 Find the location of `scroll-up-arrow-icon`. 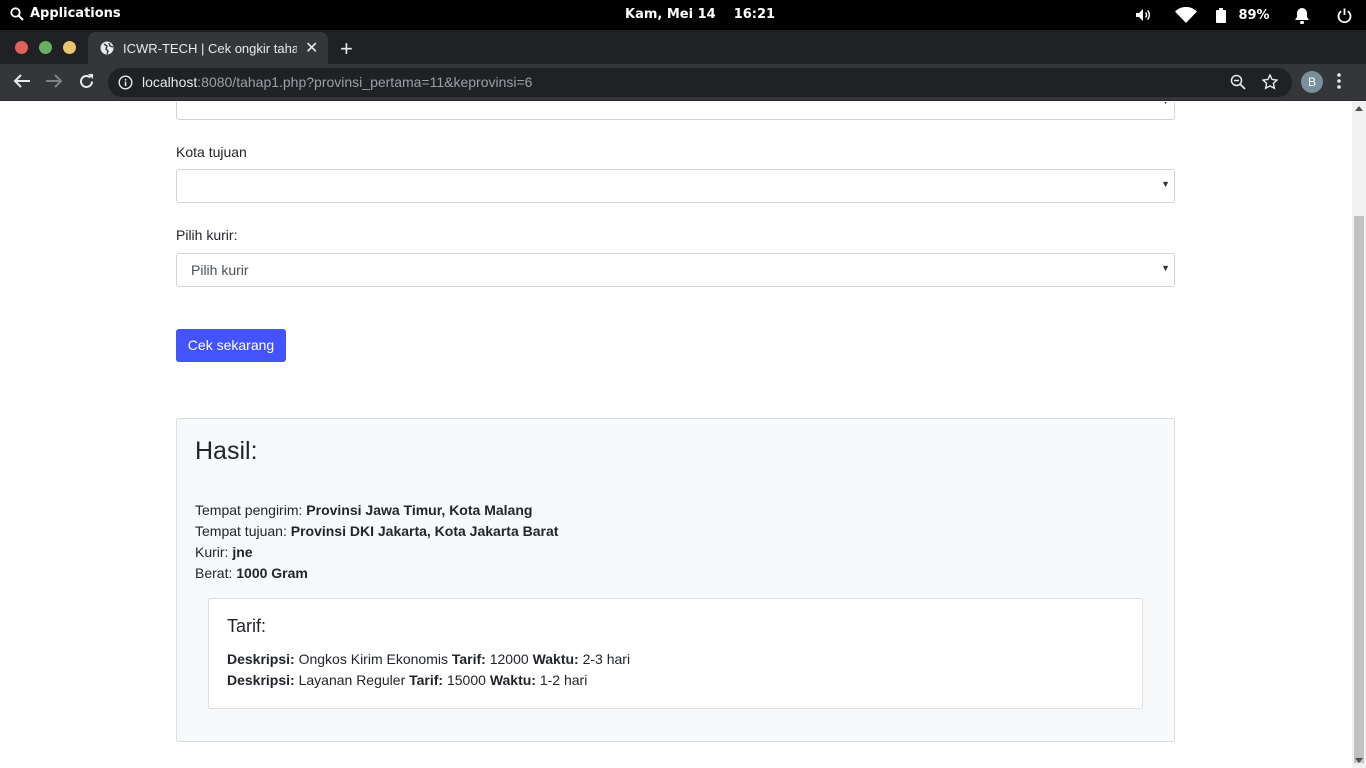

scroll-up-arrow-icon is located at coordinates (1359, 108).